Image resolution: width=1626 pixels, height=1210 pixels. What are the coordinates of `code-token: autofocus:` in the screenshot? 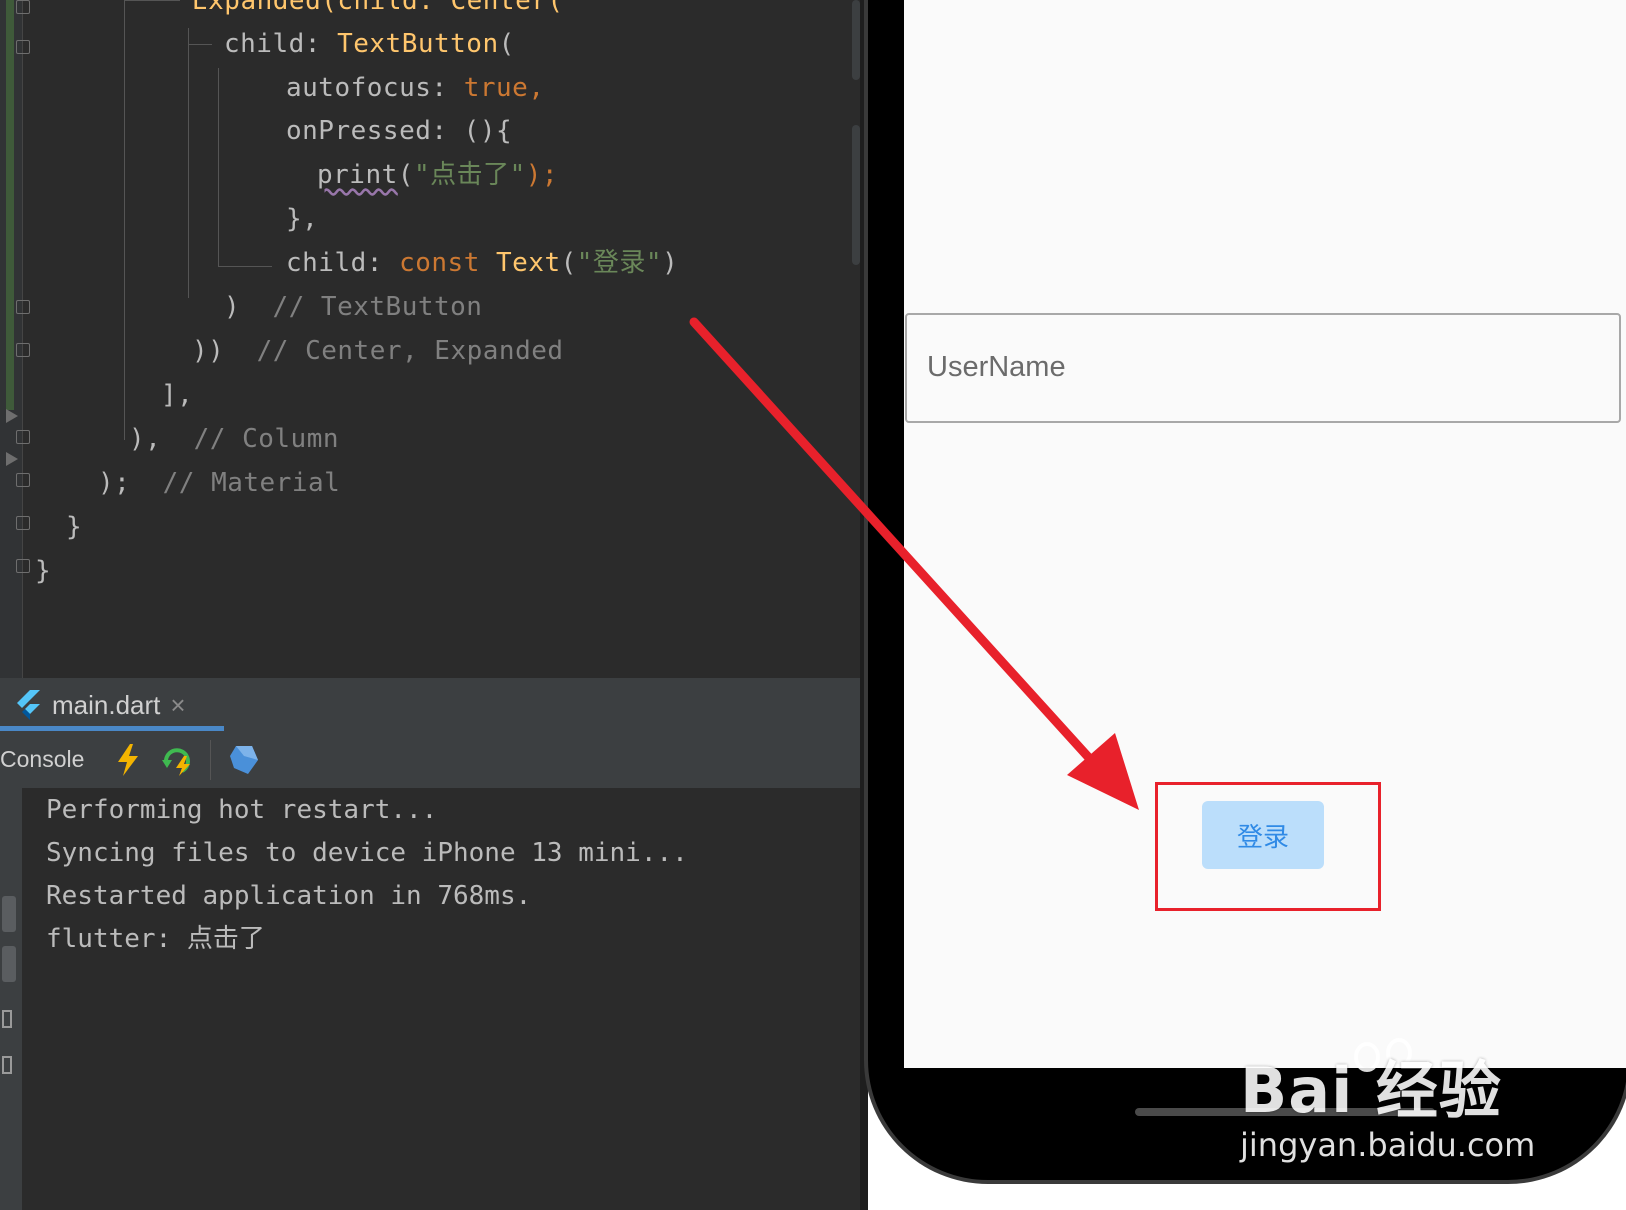 It's located at (375, 88).